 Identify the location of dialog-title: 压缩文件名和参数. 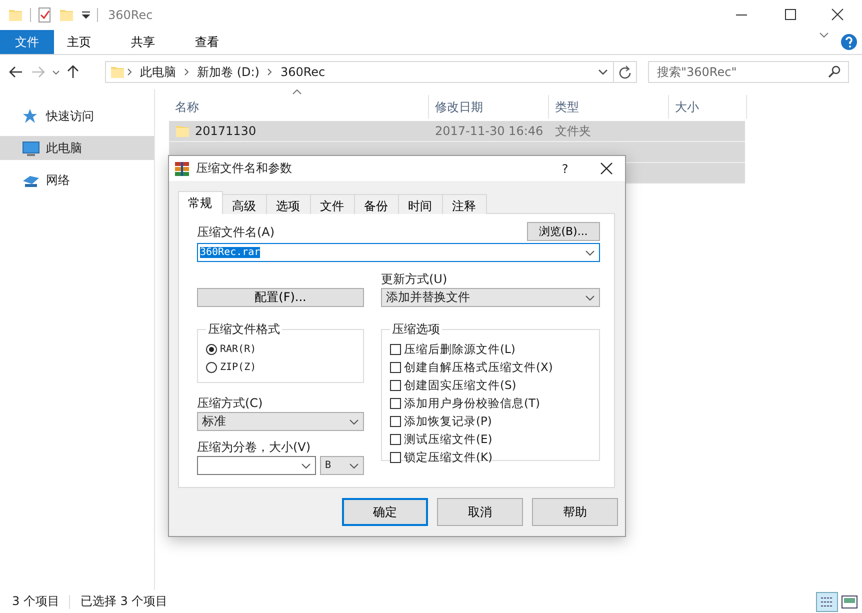
(244, 168).